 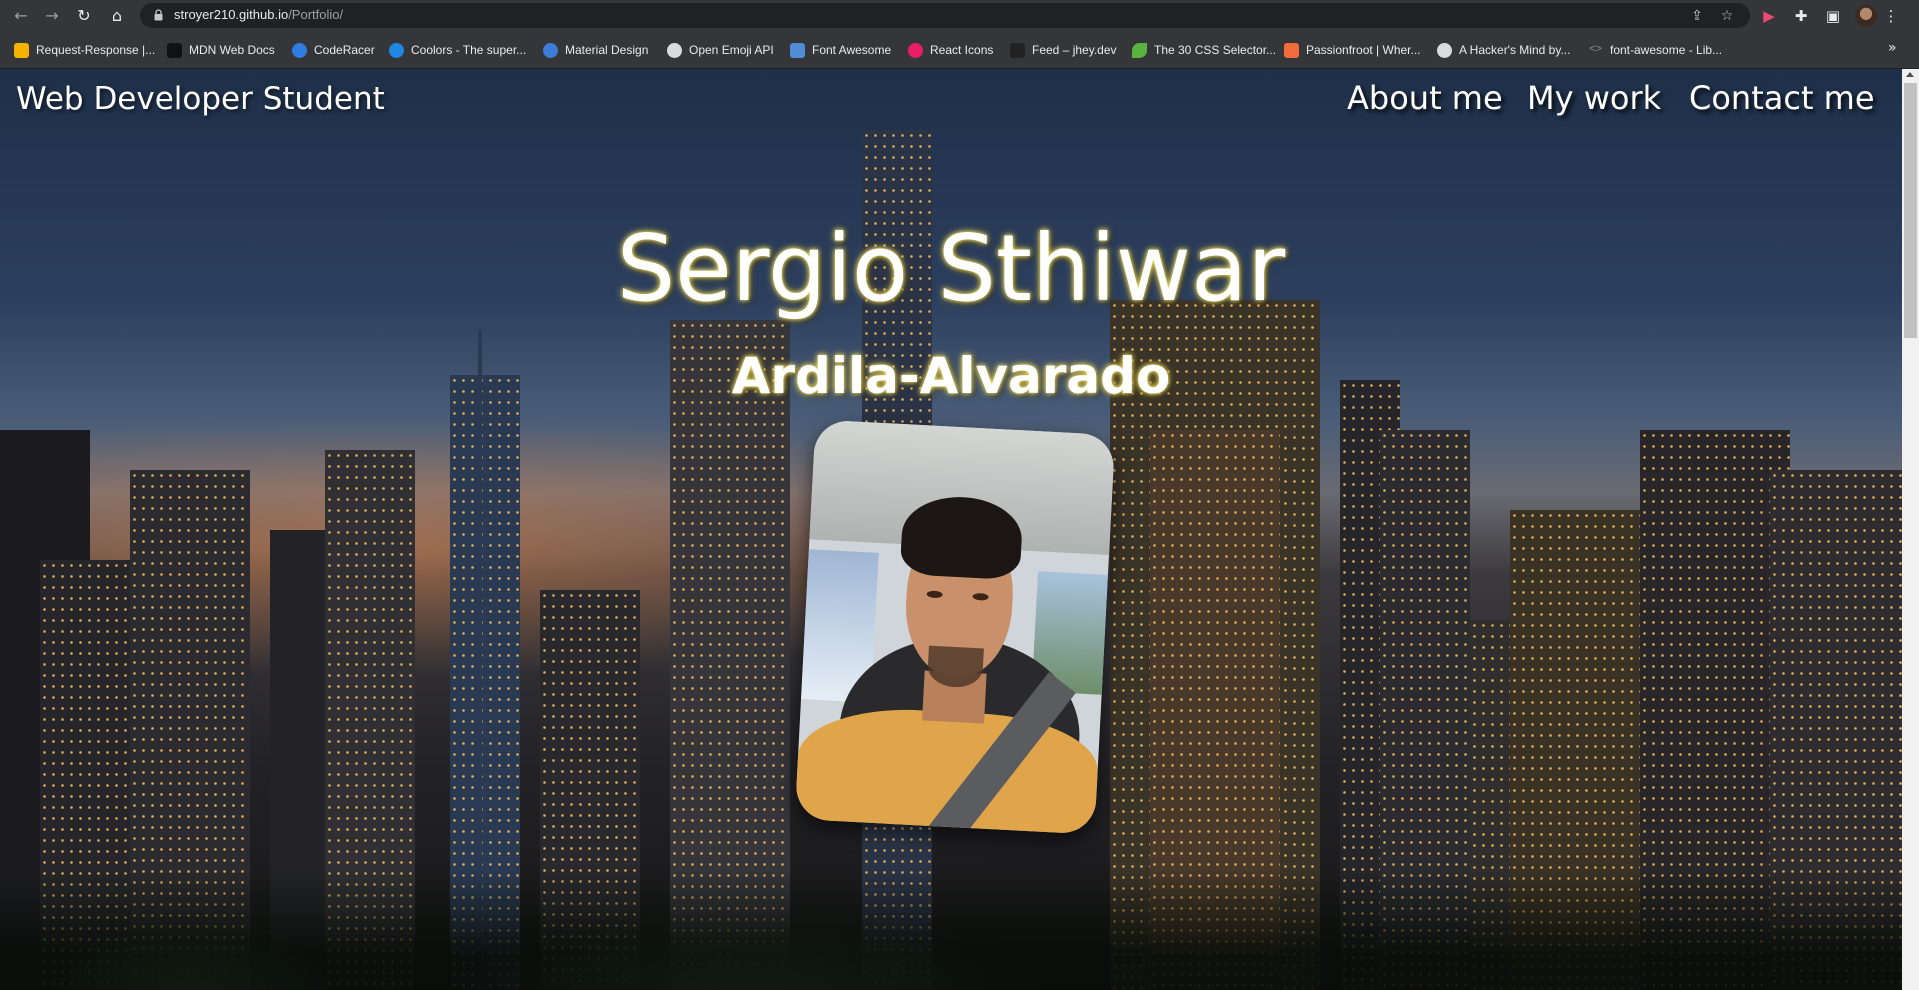 I want to click on share-icon: ⇪, so click(x=1697, y=16).